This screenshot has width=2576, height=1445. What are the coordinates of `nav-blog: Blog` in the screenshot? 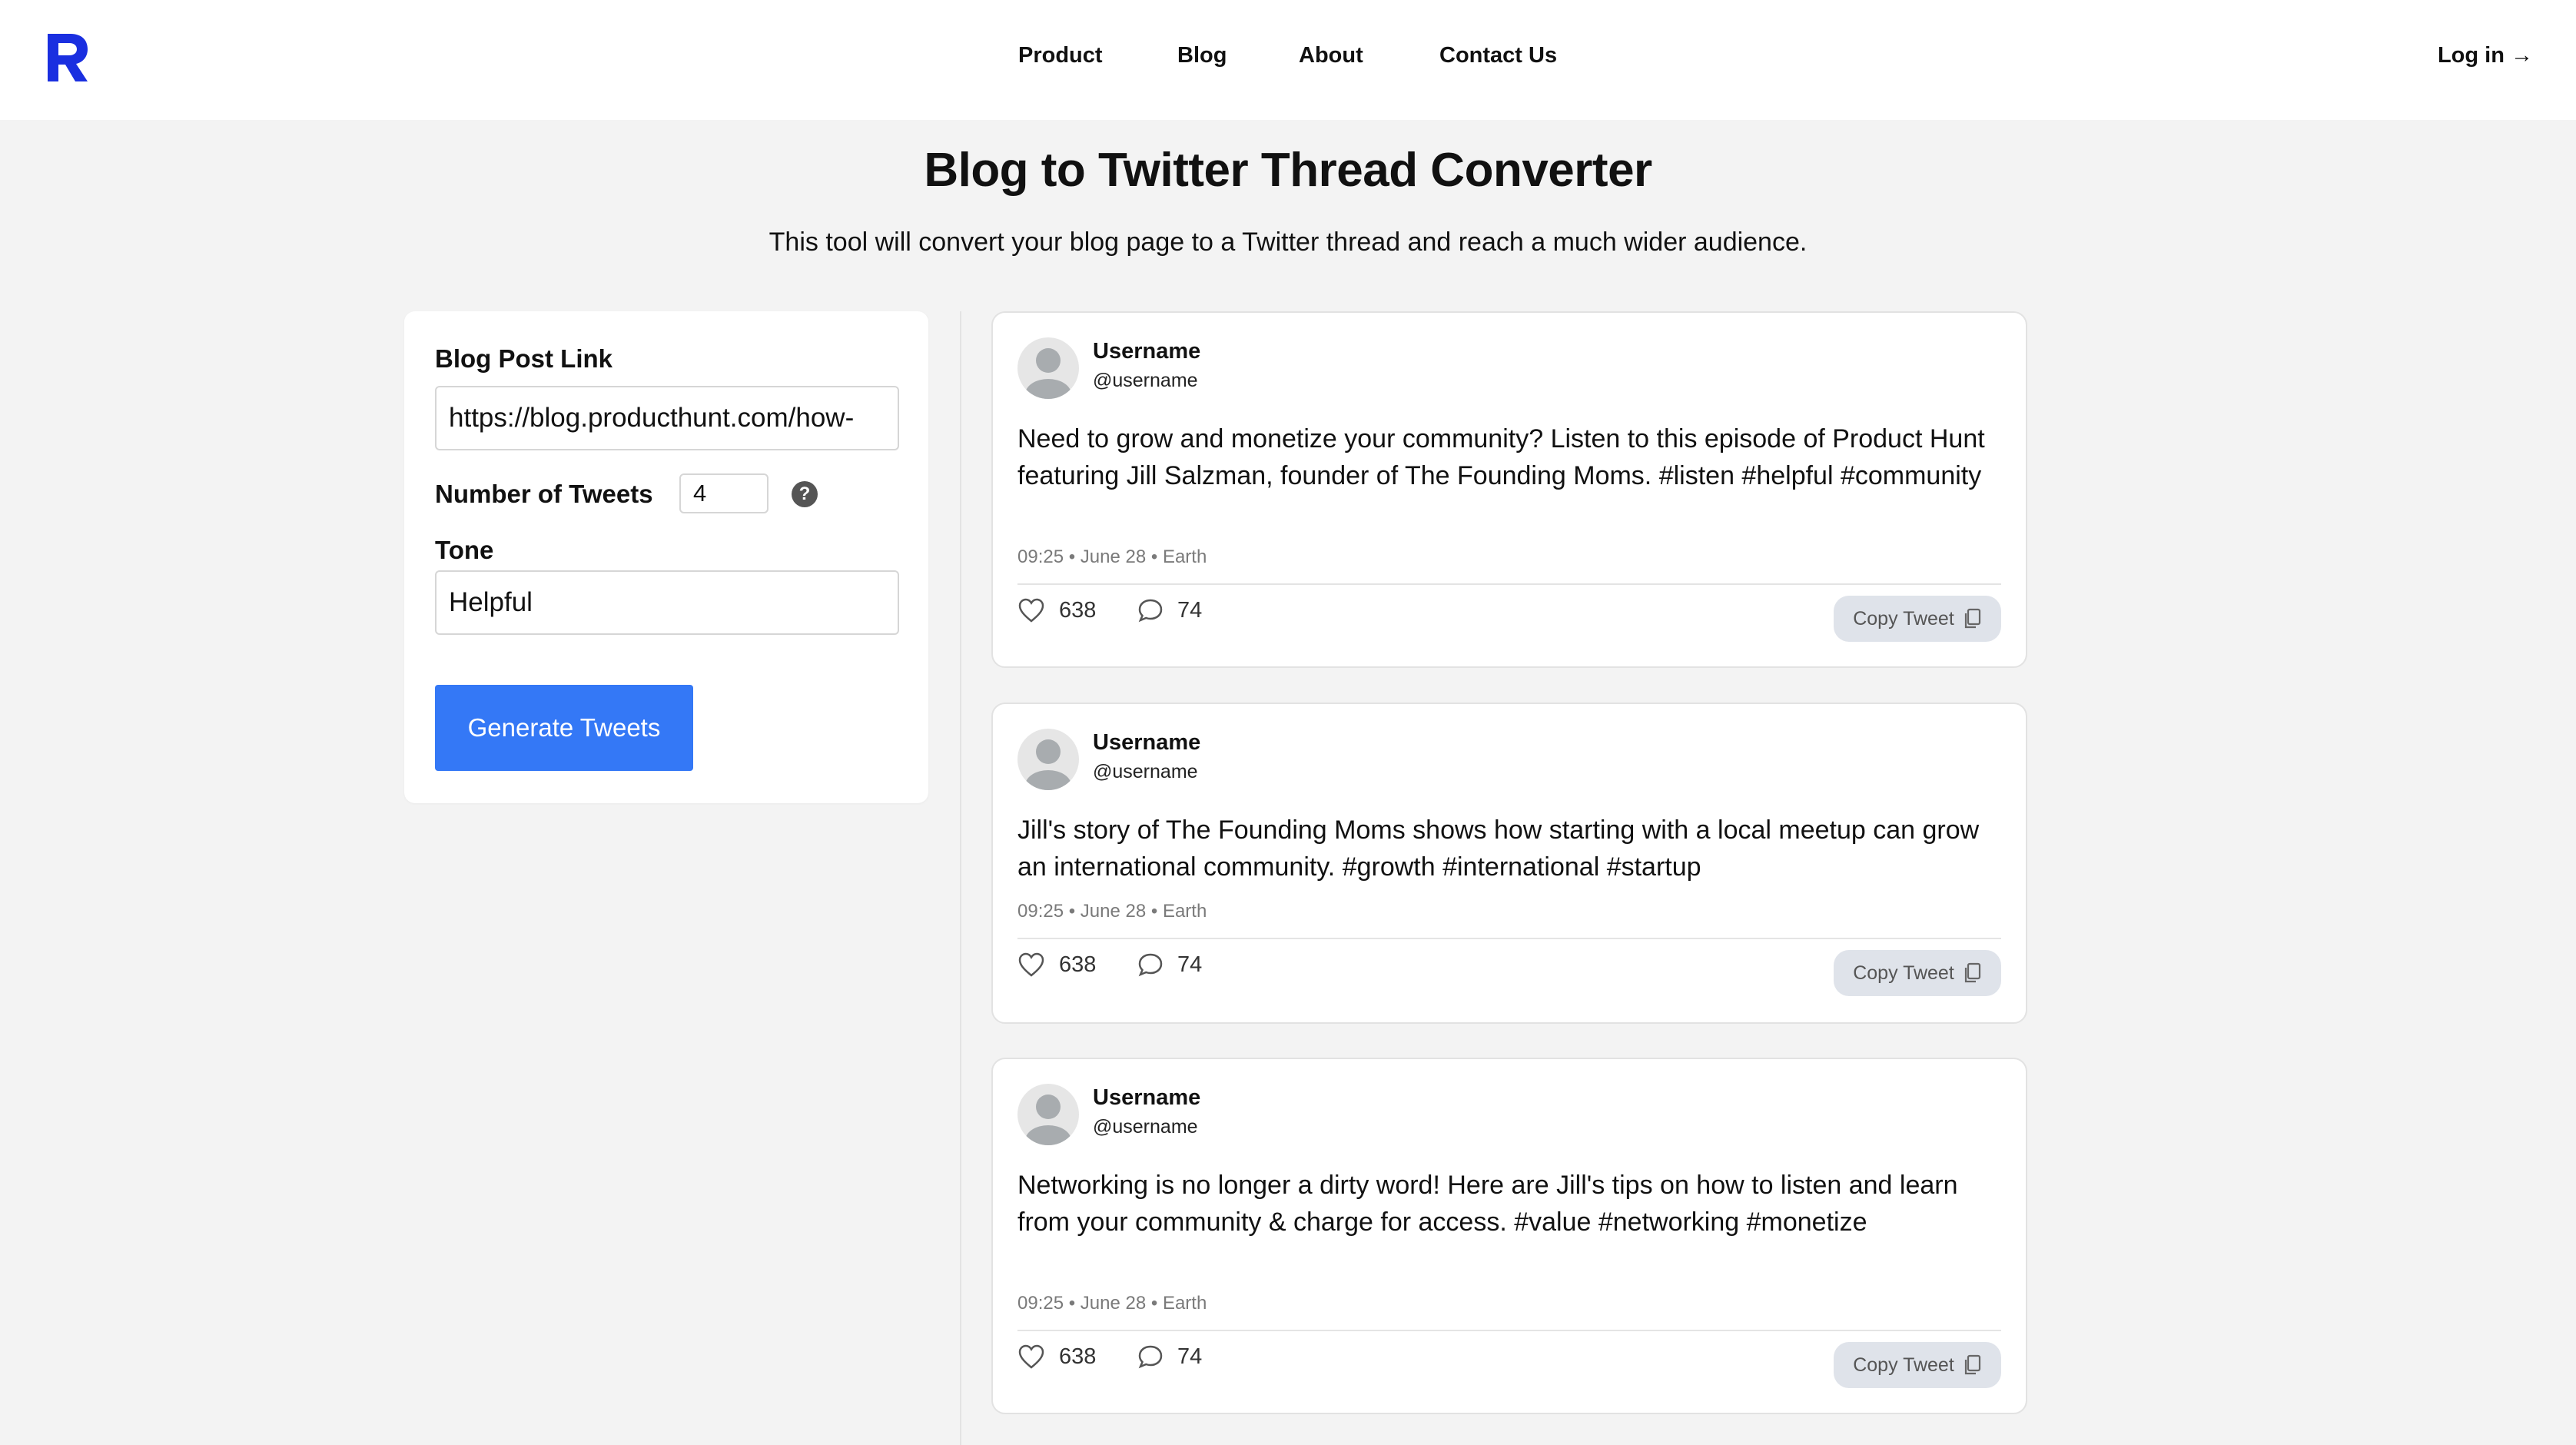 It's located at (1202, 55).